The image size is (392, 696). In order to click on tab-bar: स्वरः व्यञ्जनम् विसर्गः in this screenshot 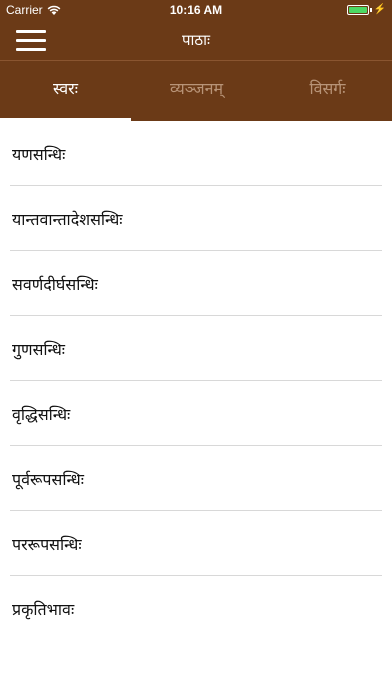, I will do `click(196, 91)`.